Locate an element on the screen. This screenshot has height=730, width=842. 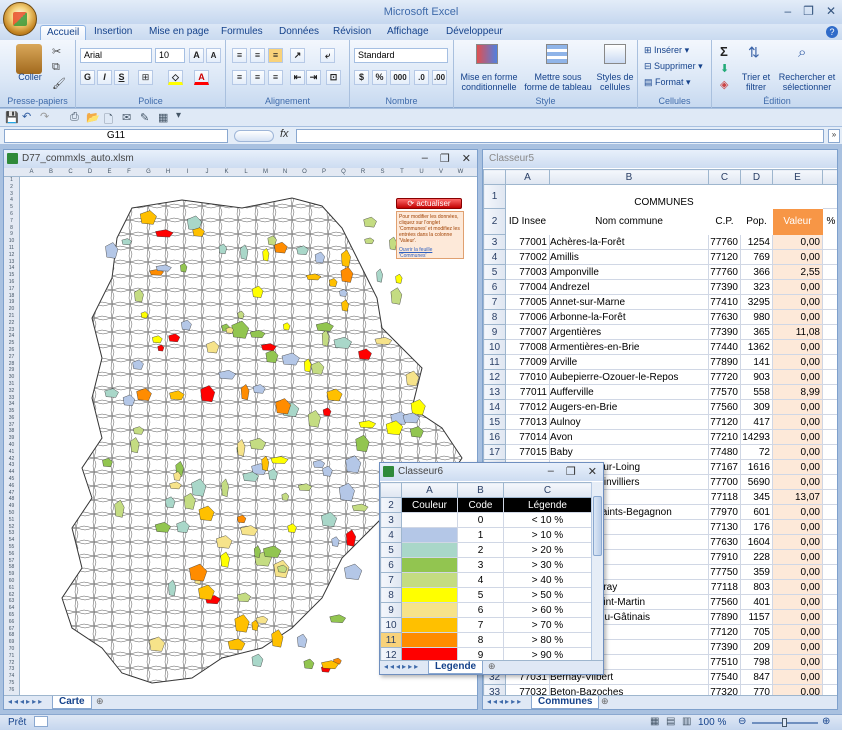
map-row-number: 55 is located at coordinates (11, 547).